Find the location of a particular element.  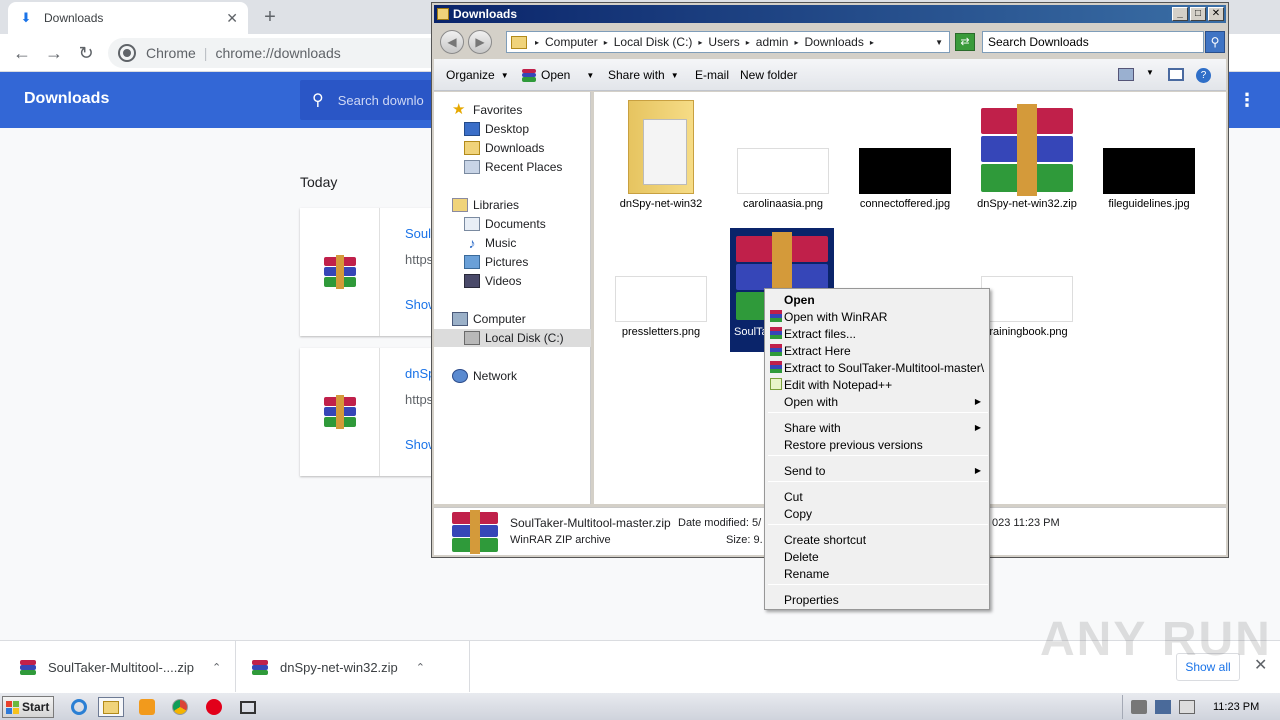

breadcrumb-users: Users is located at coordinates (723, 42).